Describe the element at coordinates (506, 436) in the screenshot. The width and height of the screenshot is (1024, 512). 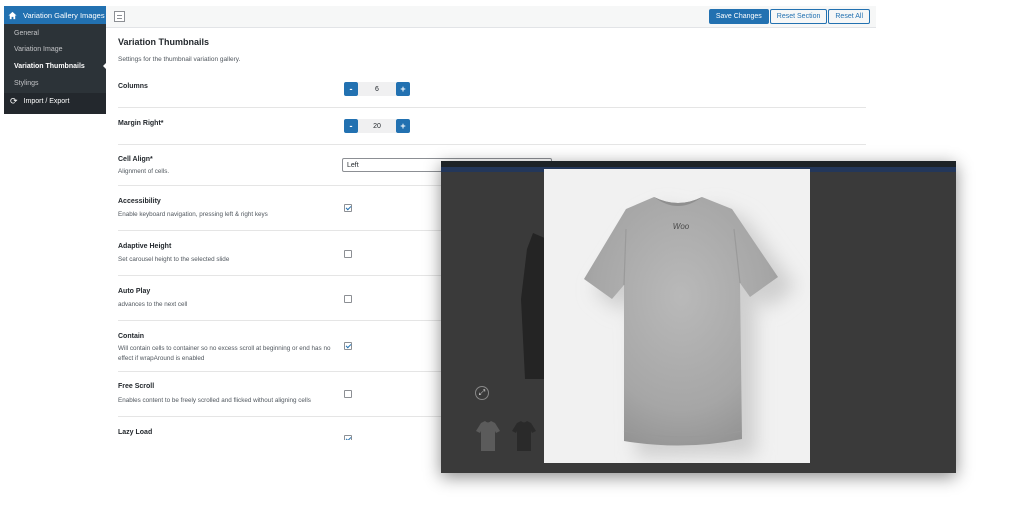
I see `gallery-thumbnails` at that location.